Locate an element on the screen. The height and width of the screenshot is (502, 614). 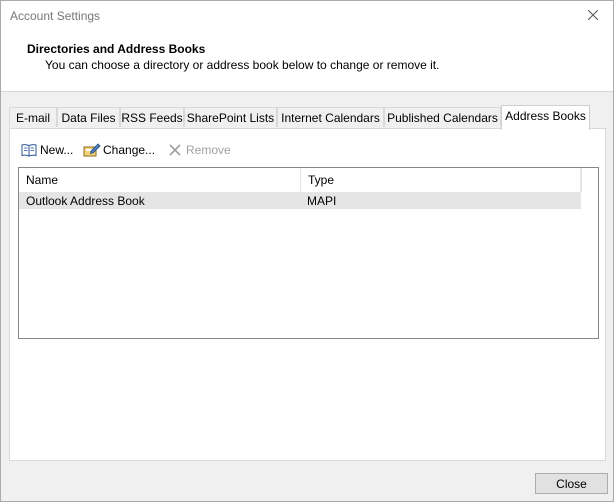
column-header-type: Type is located at coordinates (441, 180).